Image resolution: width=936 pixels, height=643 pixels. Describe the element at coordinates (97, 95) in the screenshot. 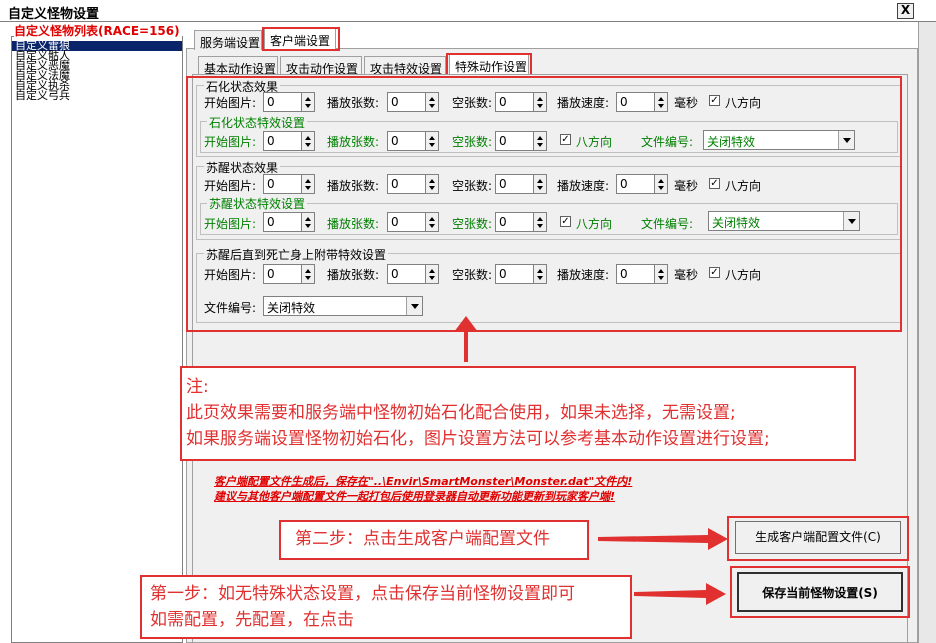

I see `list-item: 自定义弓兵` at that location.